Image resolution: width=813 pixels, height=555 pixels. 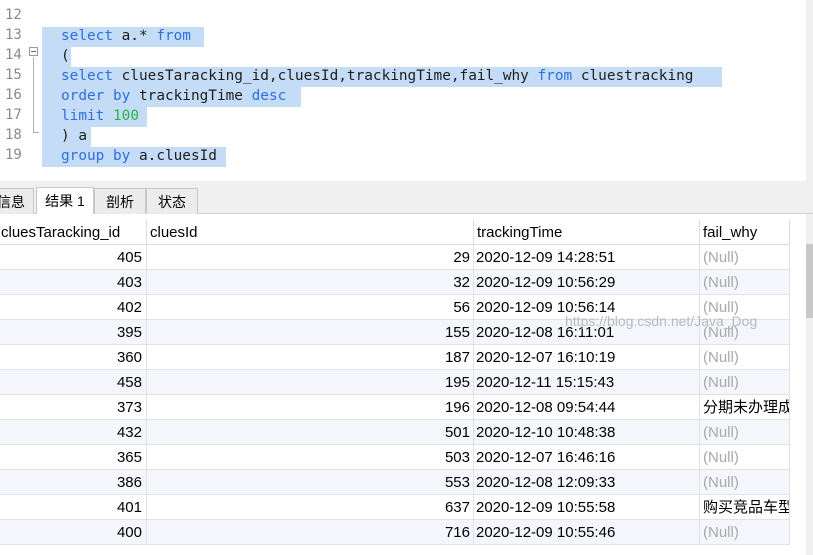 What do you see at coordinates (33, 51) in the screenshot?
I see `fold-toggle-icon` at bounding box center [33, 51].